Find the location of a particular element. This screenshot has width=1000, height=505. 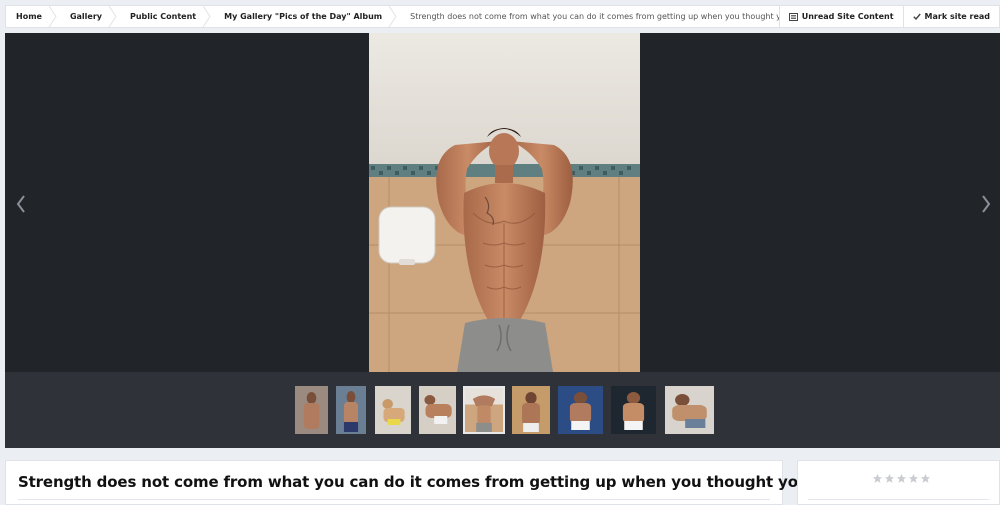

star-rating is located at coordinates (901, 478).